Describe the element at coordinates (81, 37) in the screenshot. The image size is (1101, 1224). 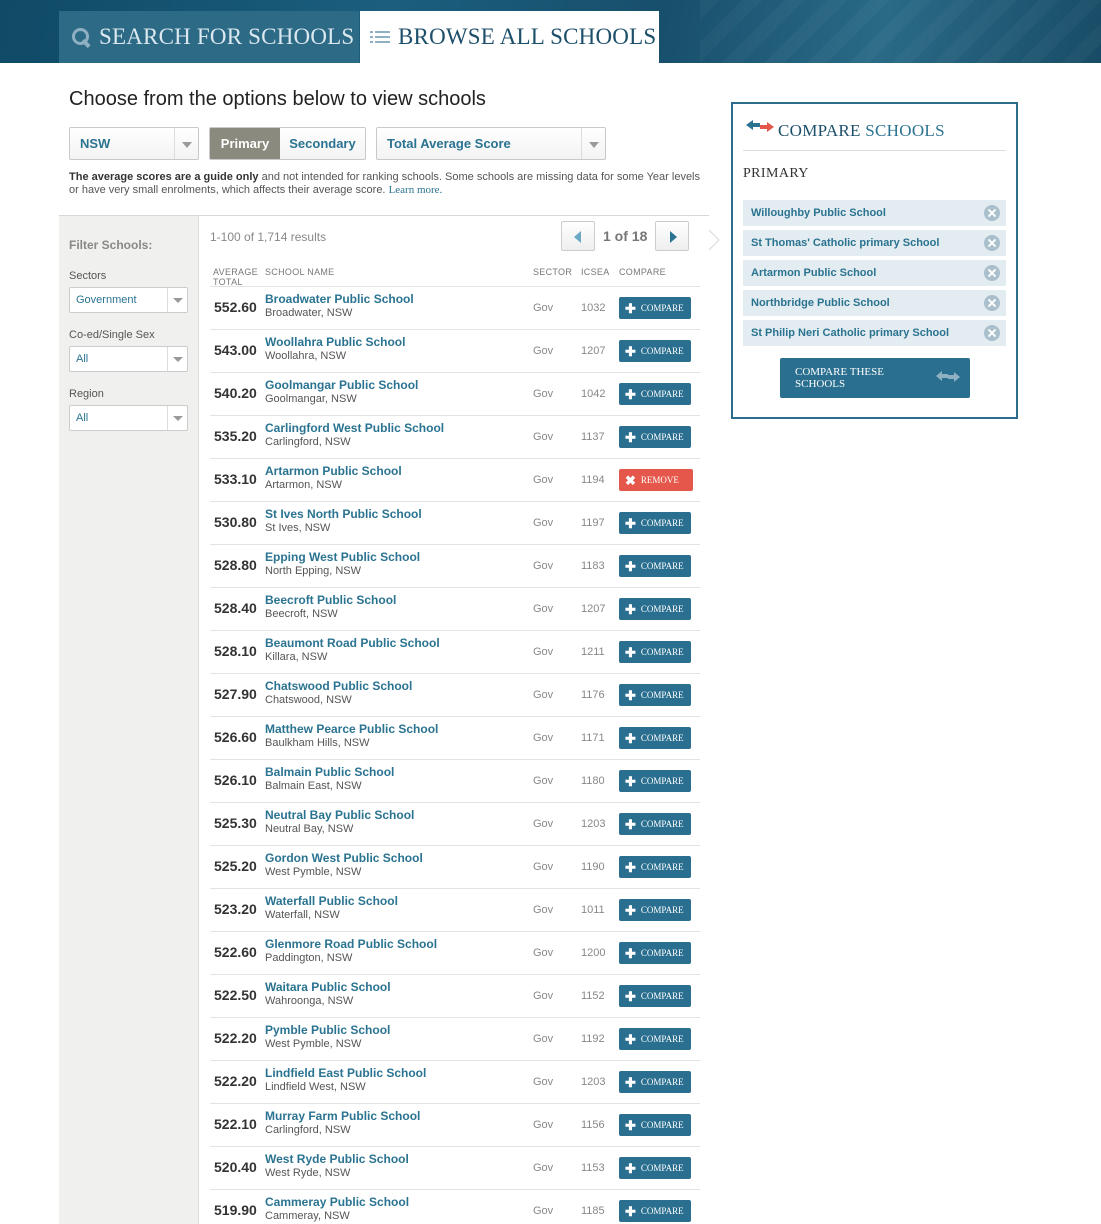
I see `search-icon` at that location.